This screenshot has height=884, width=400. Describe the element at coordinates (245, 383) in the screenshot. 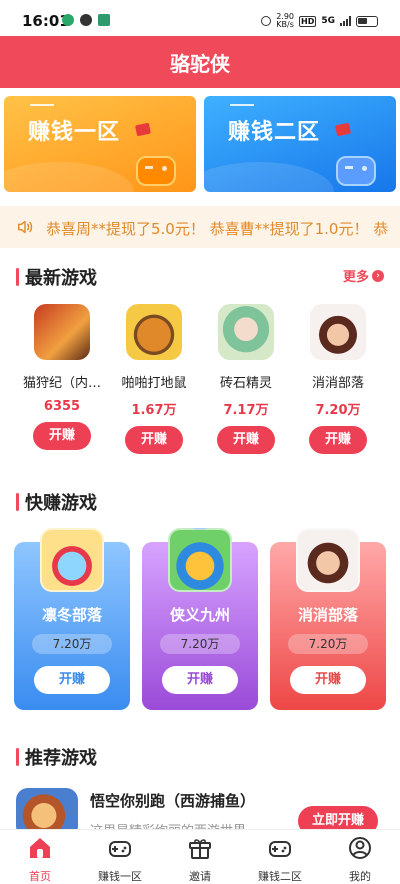

I see `game-name: 砖石精灵` at that location.